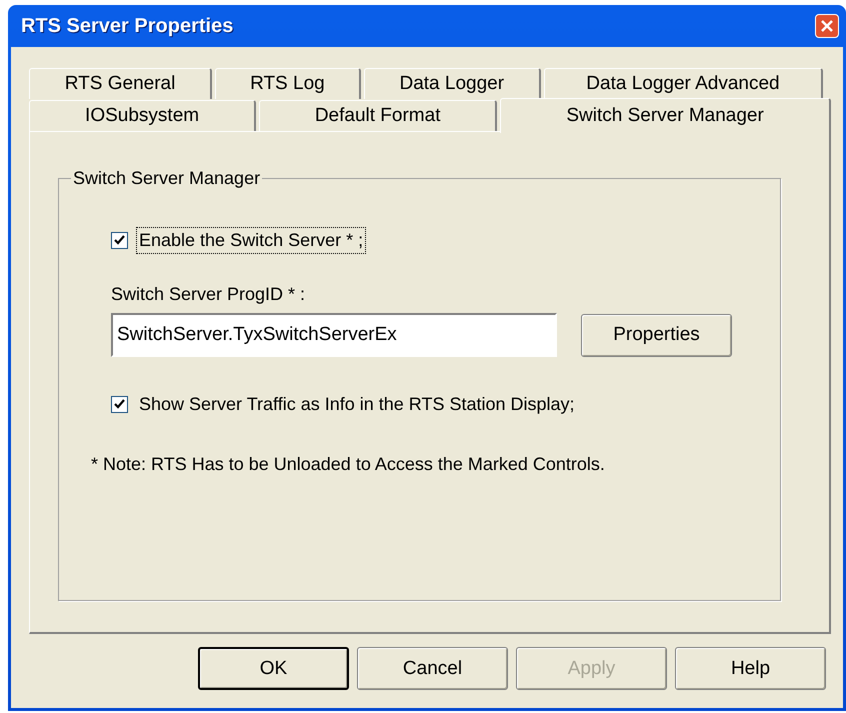 The width and height of the screenshot is (846, 713). I want to click on dialog-button: OK, so click(273, 668).